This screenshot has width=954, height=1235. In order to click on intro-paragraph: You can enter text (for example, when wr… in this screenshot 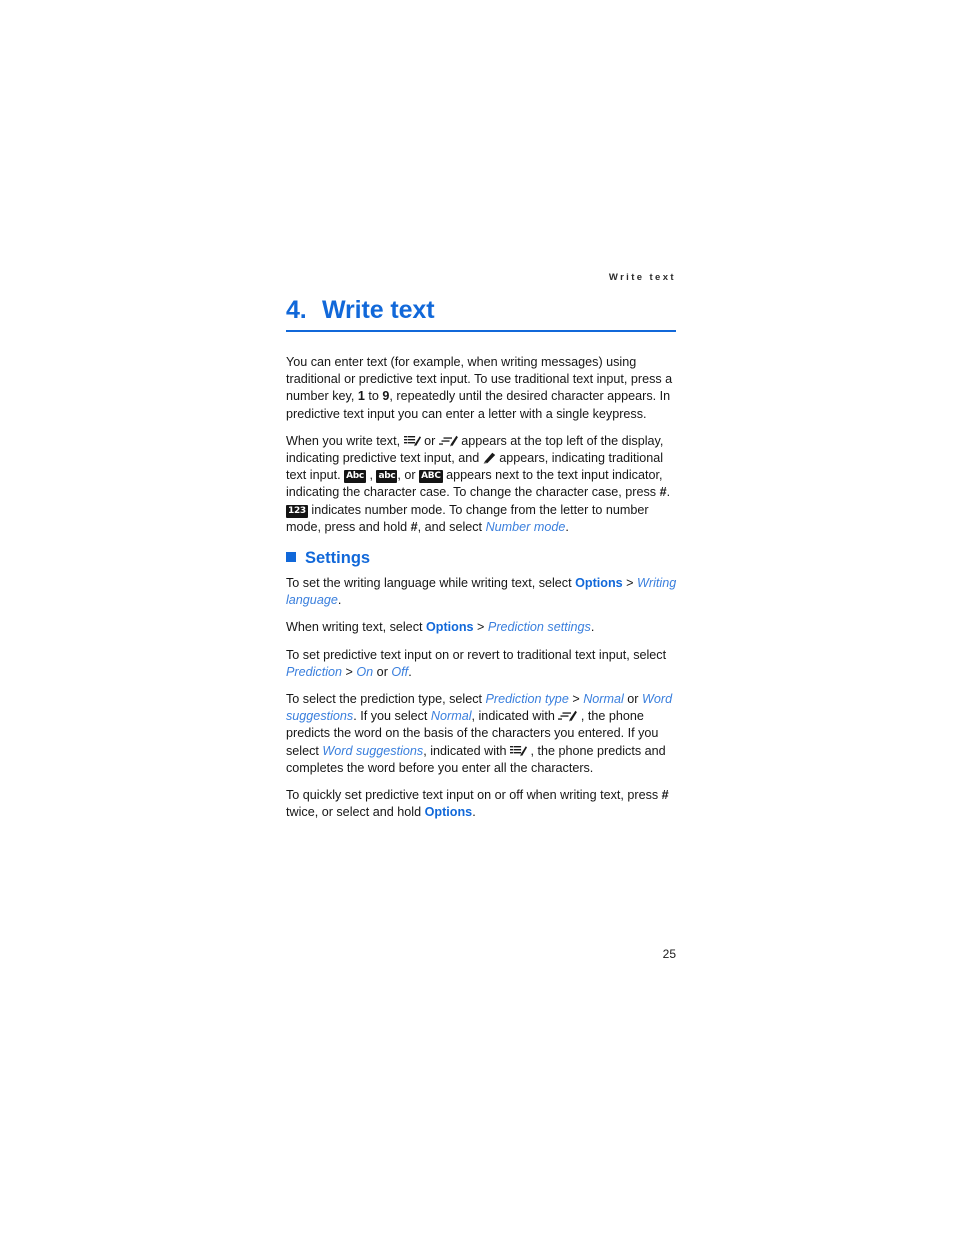, I will do `click(481, 388)`.